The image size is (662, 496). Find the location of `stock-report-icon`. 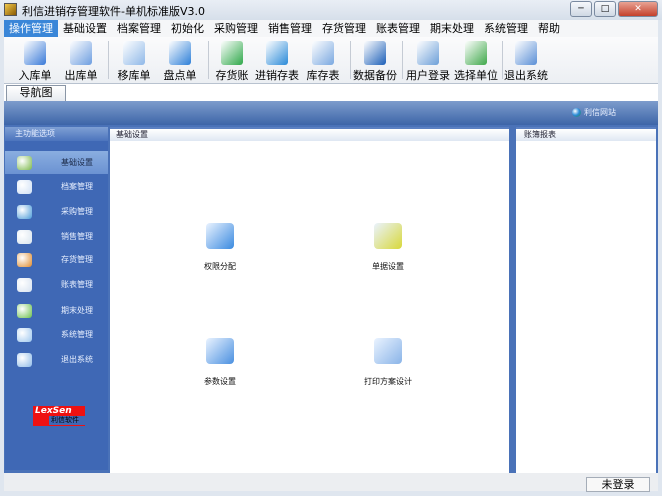

stock-report-icon is located at coordinates (323, 53).